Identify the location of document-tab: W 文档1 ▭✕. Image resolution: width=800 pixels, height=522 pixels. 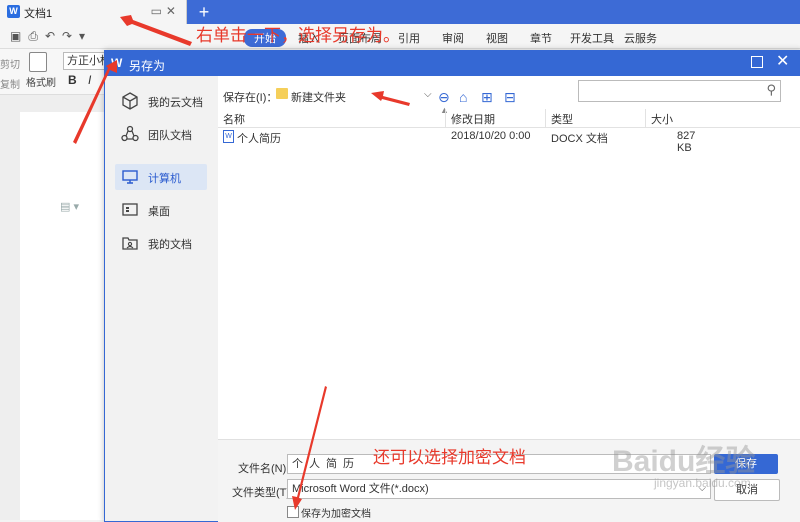
(93, 12).